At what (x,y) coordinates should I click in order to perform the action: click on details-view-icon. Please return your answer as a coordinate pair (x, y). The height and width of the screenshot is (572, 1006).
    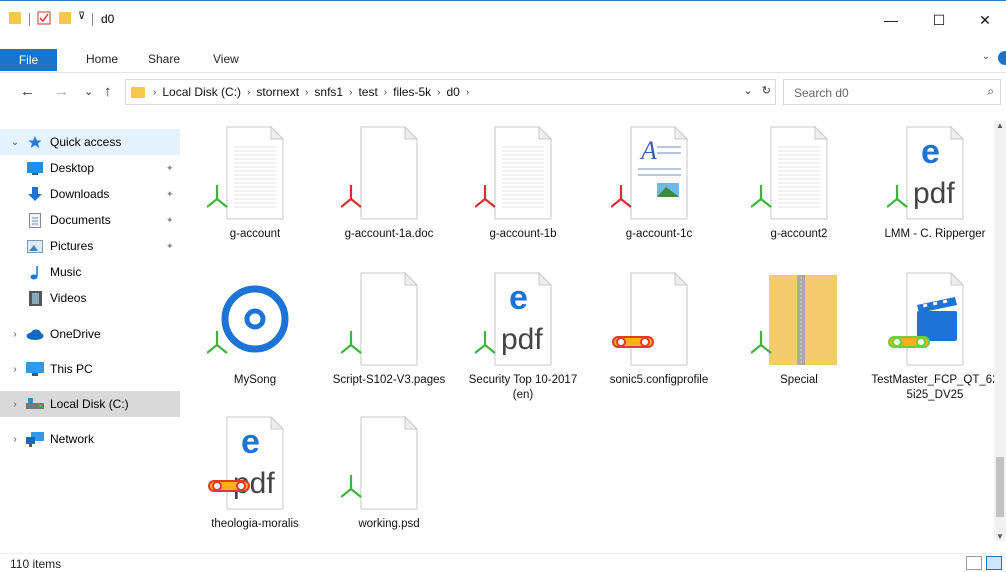
    Looking at the image, I should click on (974, 563).